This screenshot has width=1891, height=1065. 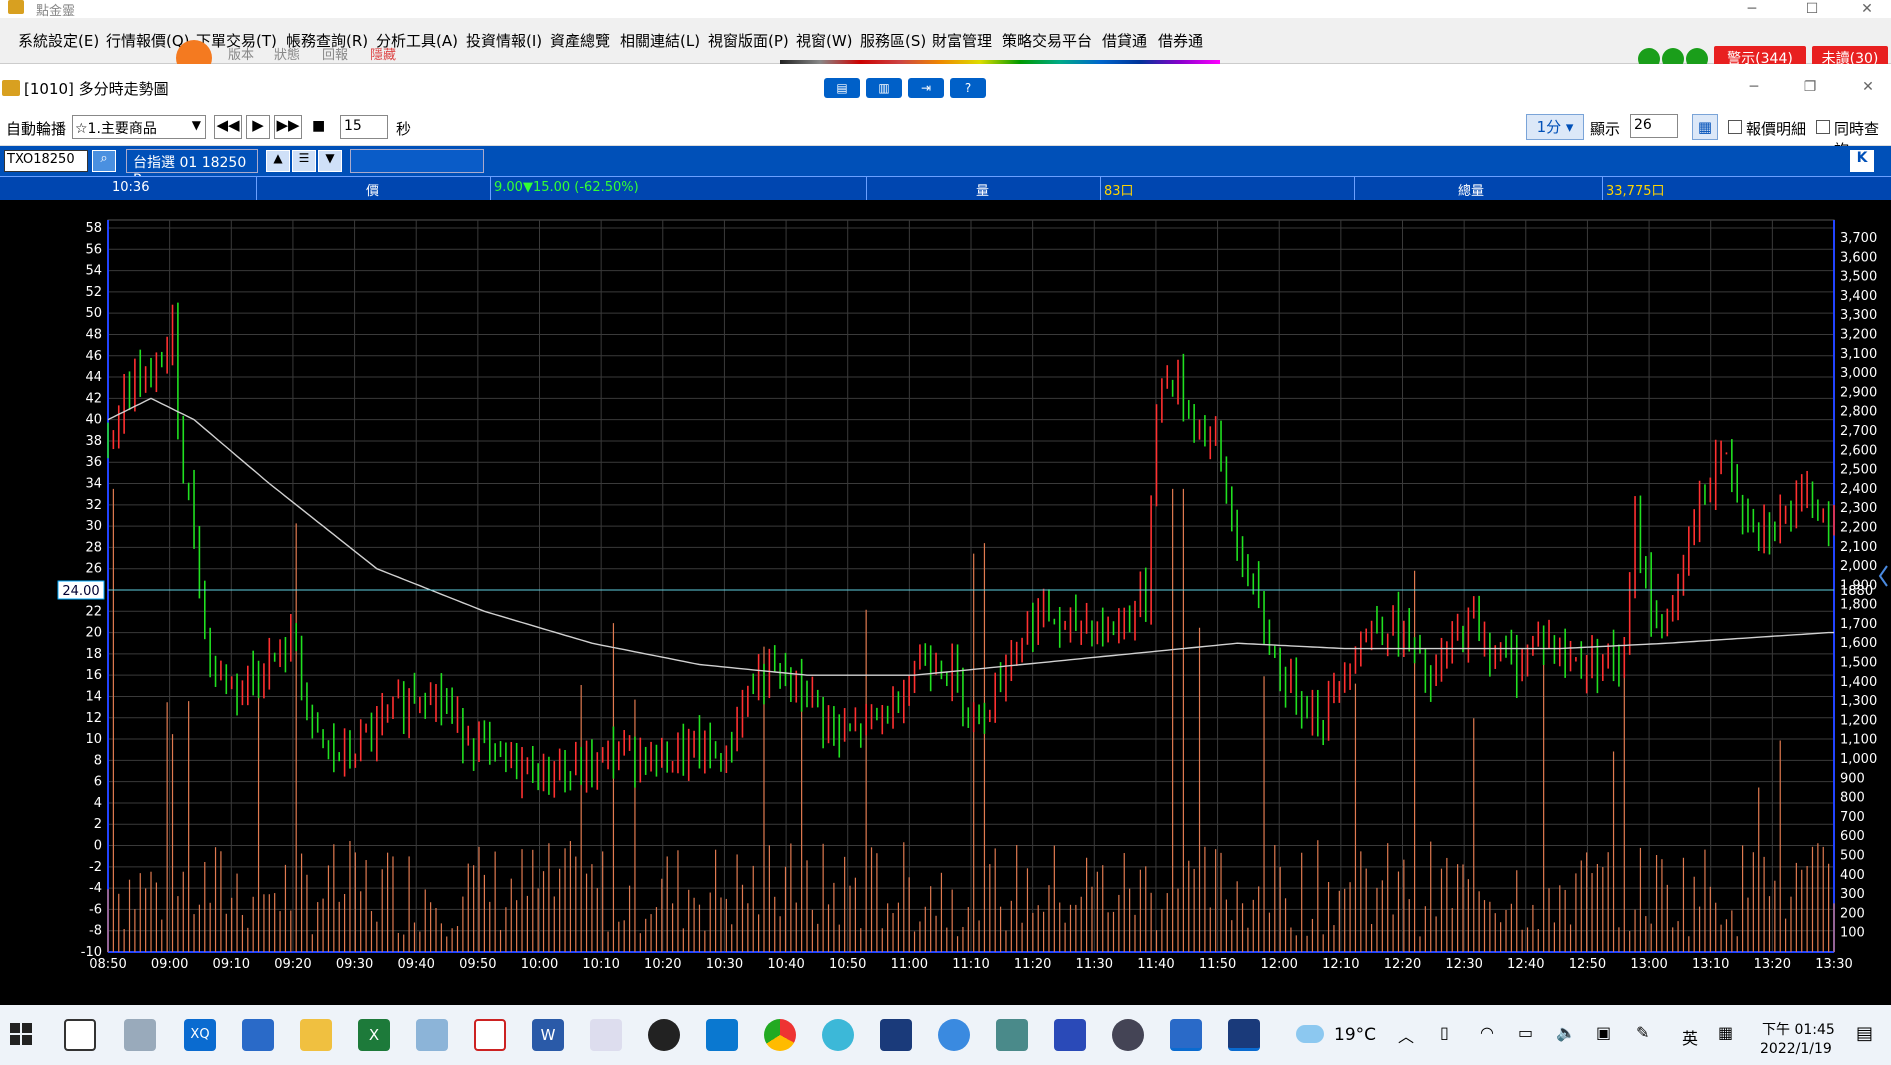 I want to click on y-right-tick-label: 1,000, so click(x=1858, y=759).